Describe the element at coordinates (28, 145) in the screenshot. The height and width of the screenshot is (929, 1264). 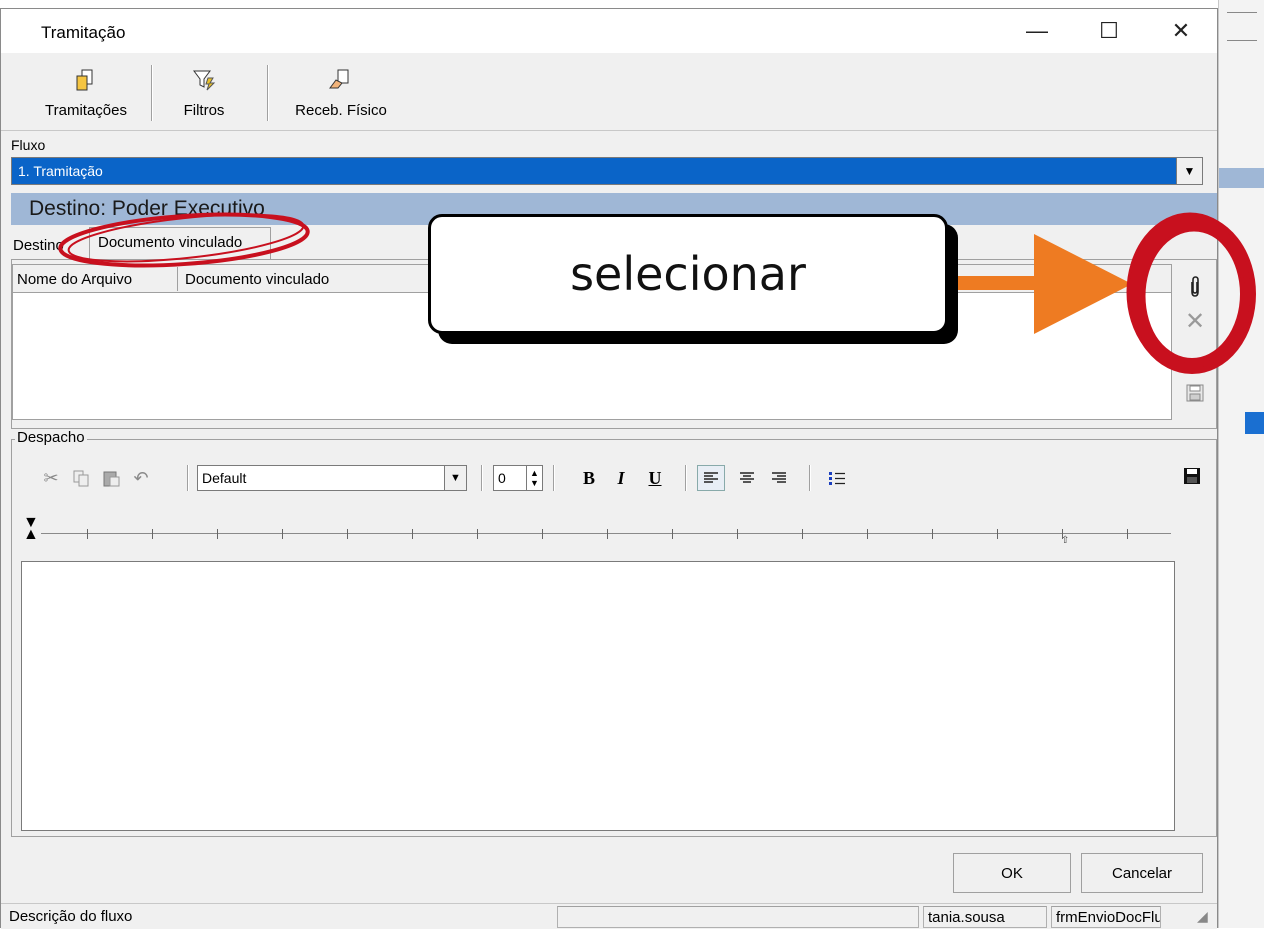
I see `fluxo-label: Fluxo` at that location.